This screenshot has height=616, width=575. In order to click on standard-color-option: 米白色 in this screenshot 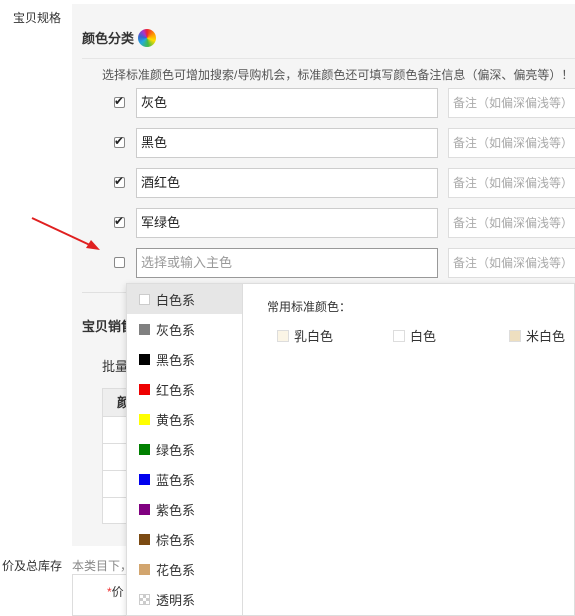, I will do `click(537, 335)`.